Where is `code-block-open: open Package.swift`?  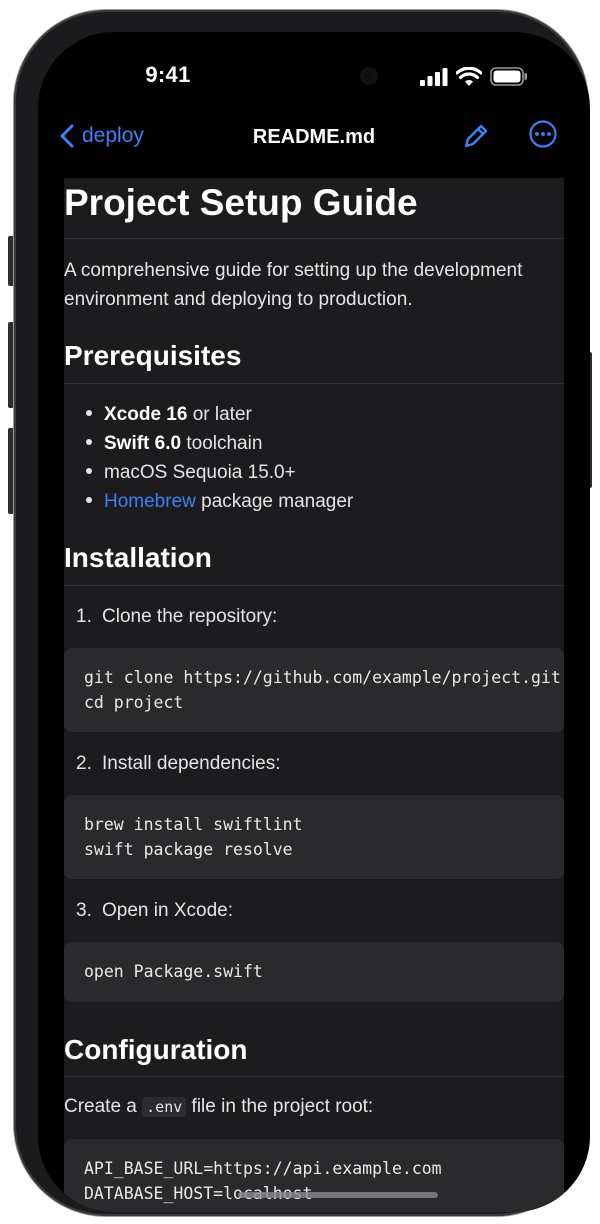 code-block-open: open Package.swift is located at coordinates (314, 972).